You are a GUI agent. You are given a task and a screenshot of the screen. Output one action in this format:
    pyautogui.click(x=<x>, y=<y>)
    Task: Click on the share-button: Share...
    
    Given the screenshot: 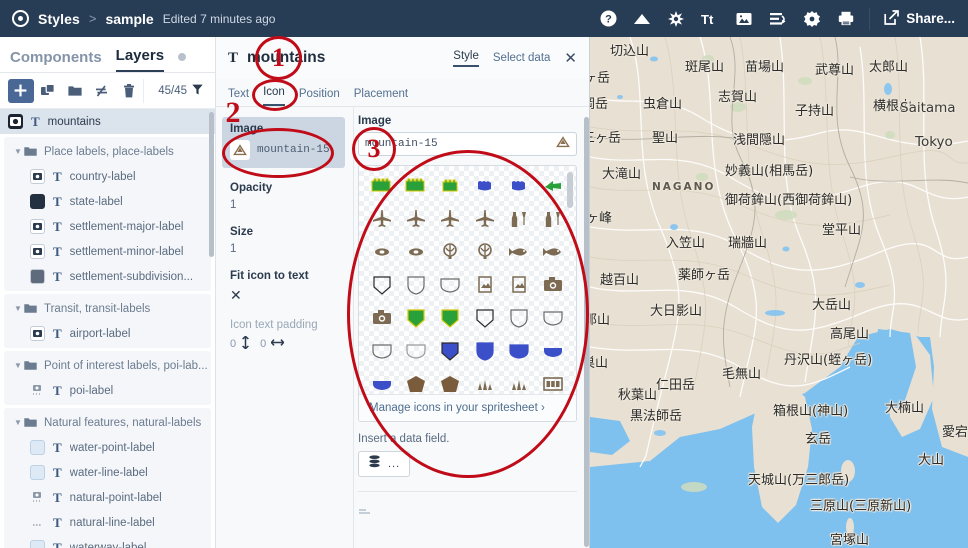 What is the action you would take?
    pyautogui.click(x=922, y=18)
    